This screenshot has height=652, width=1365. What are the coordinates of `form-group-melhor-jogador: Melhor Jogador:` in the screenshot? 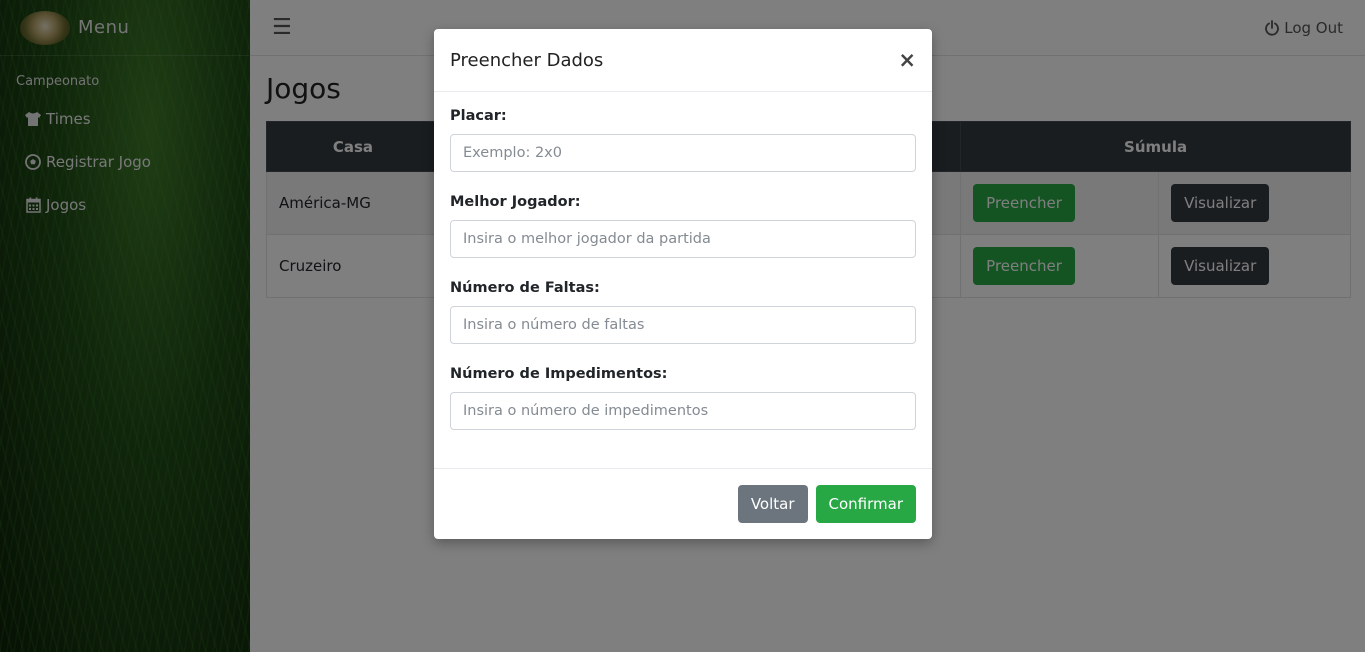 It's located at (683, 226).